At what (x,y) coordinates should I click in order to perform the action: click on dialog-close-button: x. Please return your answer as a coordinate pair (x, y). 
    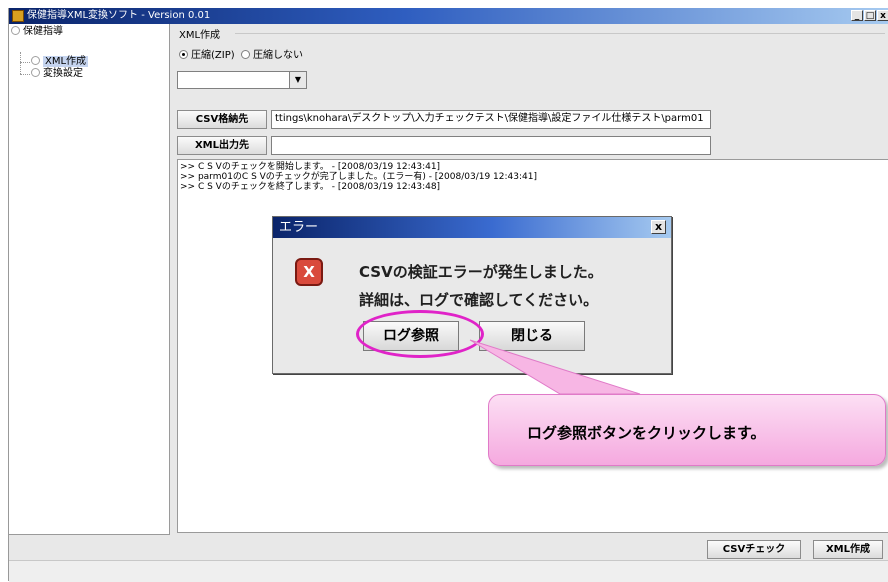
    Looking at the image, I should click on (658, 227).